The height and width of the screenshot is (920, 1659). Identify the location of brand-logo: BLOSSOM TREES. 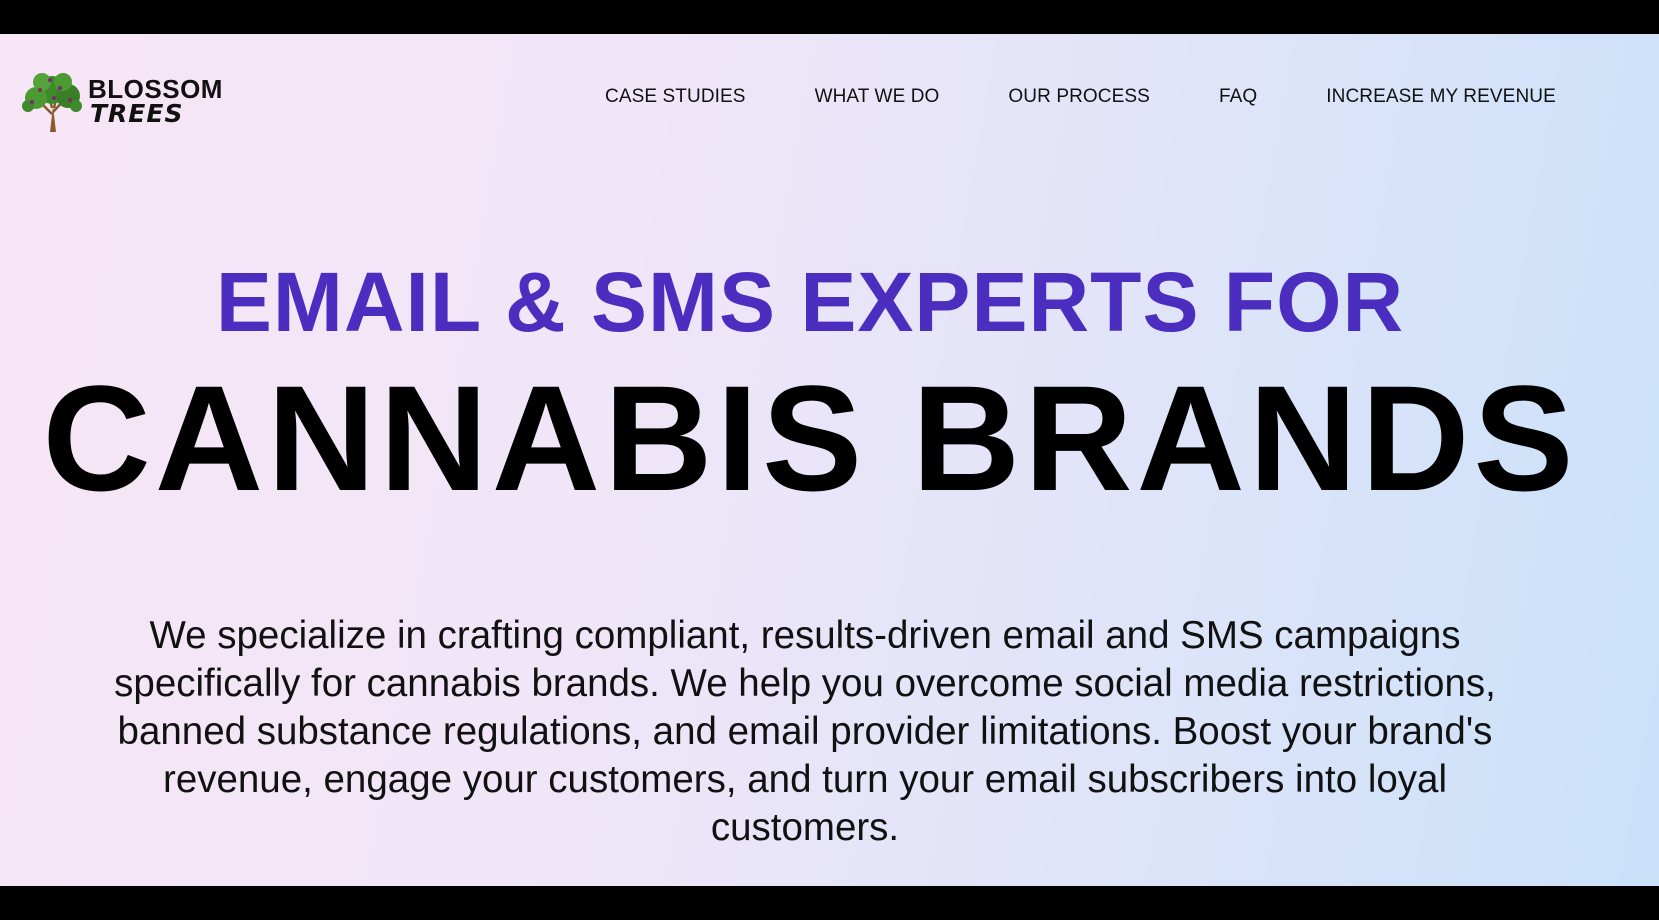
(121, 101).